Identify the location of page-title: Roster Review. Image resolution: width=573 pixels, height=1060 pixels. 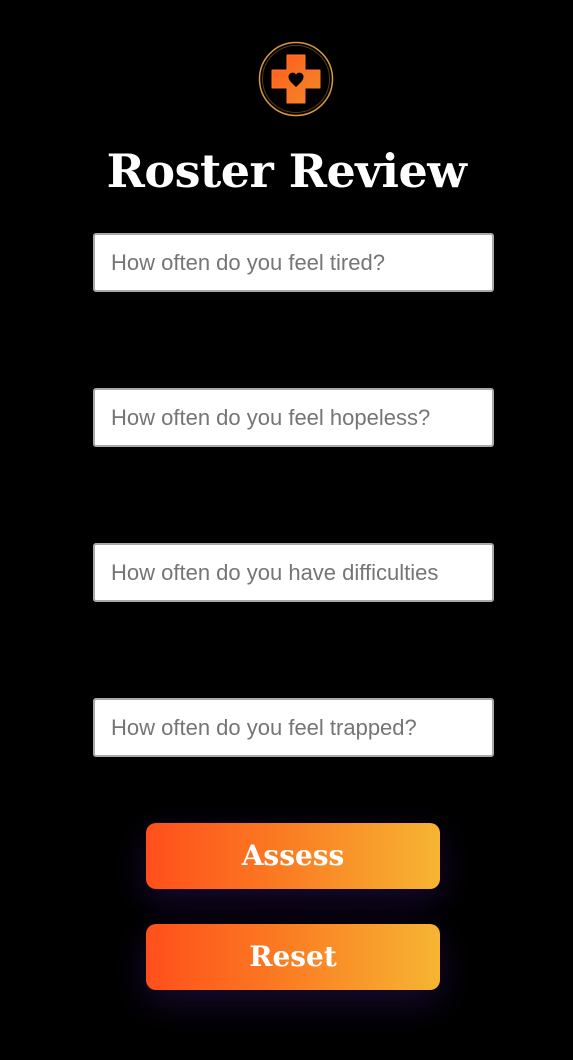
(286, 171).